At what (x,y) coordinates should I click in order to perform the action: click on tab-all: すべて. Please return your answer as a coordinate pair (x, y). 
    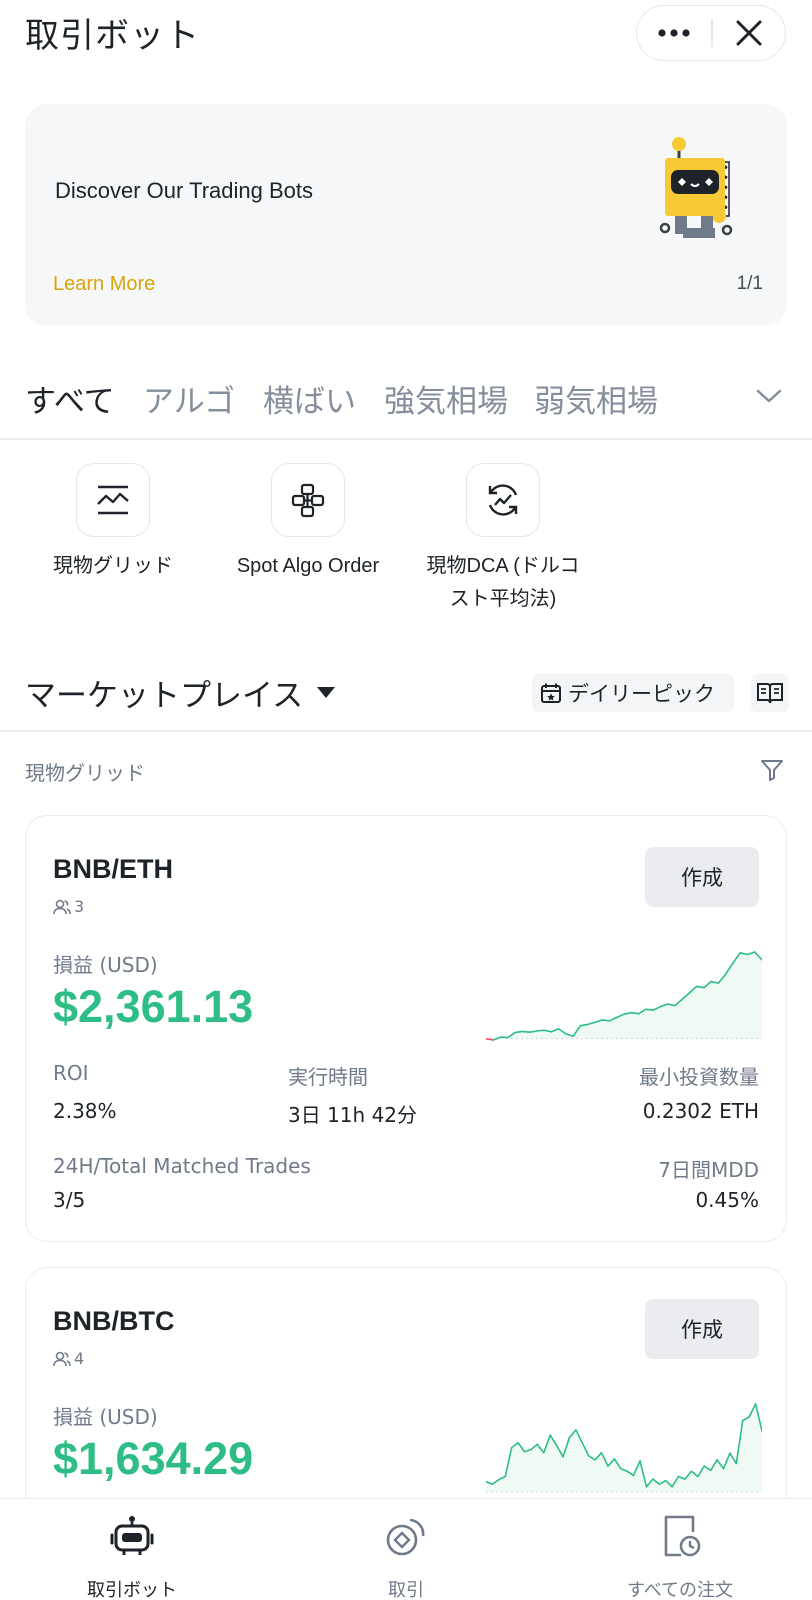
    Looking at the image, I should click on (70, 398).